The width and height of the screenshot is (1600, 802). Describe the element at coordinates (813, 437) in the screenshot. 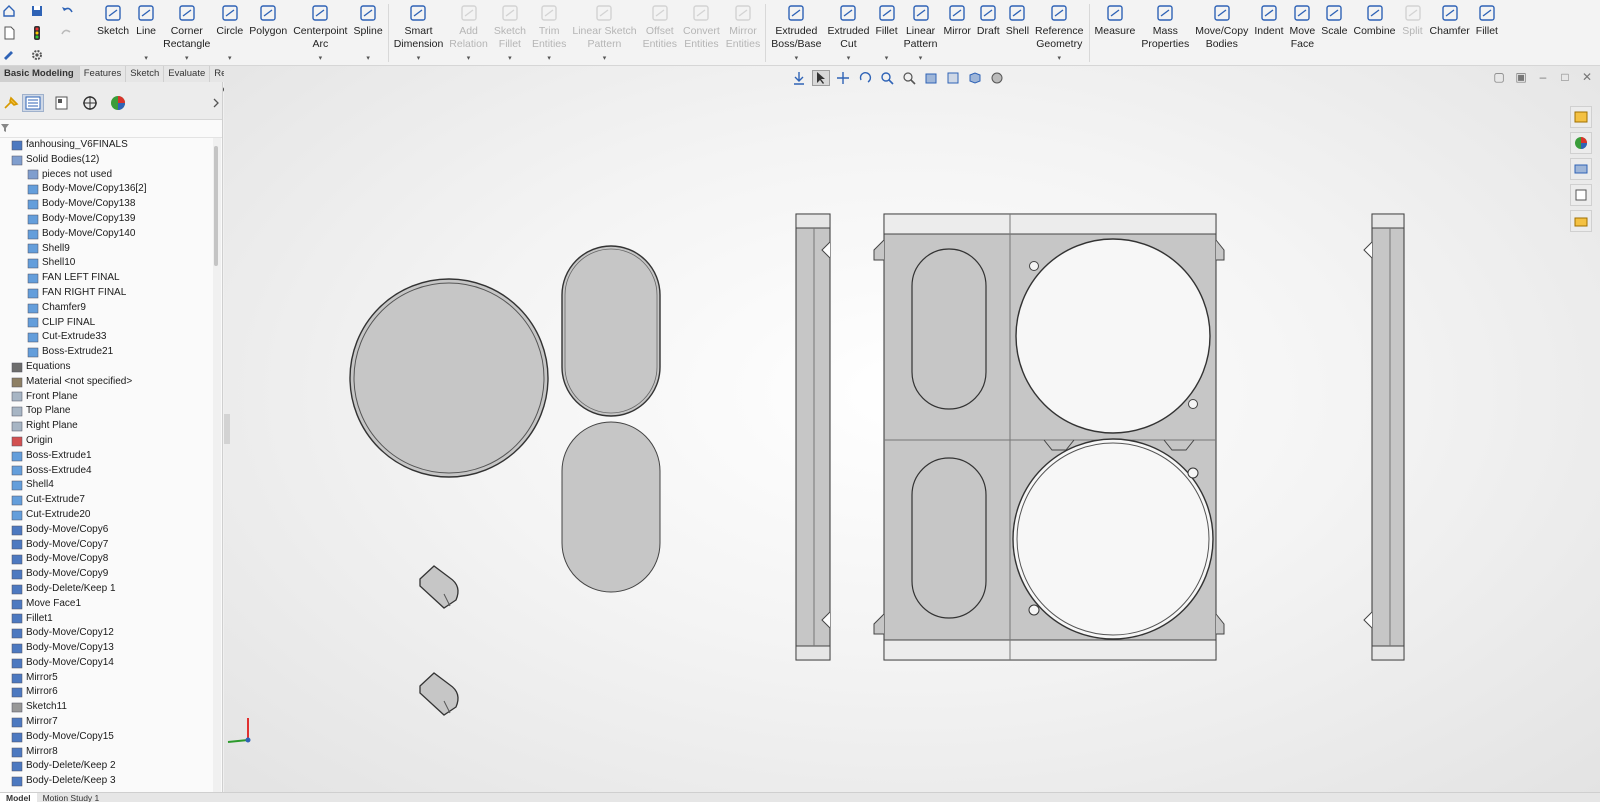

I see `side-rail-left` at that location.